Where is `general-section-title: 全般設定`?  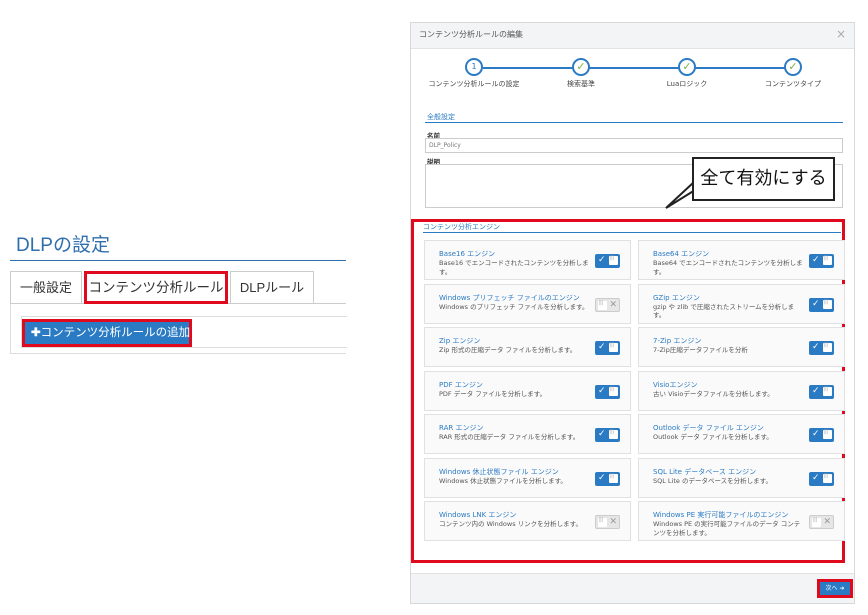
general-section-title: 全般設定 is located at coordinates (441, 117).